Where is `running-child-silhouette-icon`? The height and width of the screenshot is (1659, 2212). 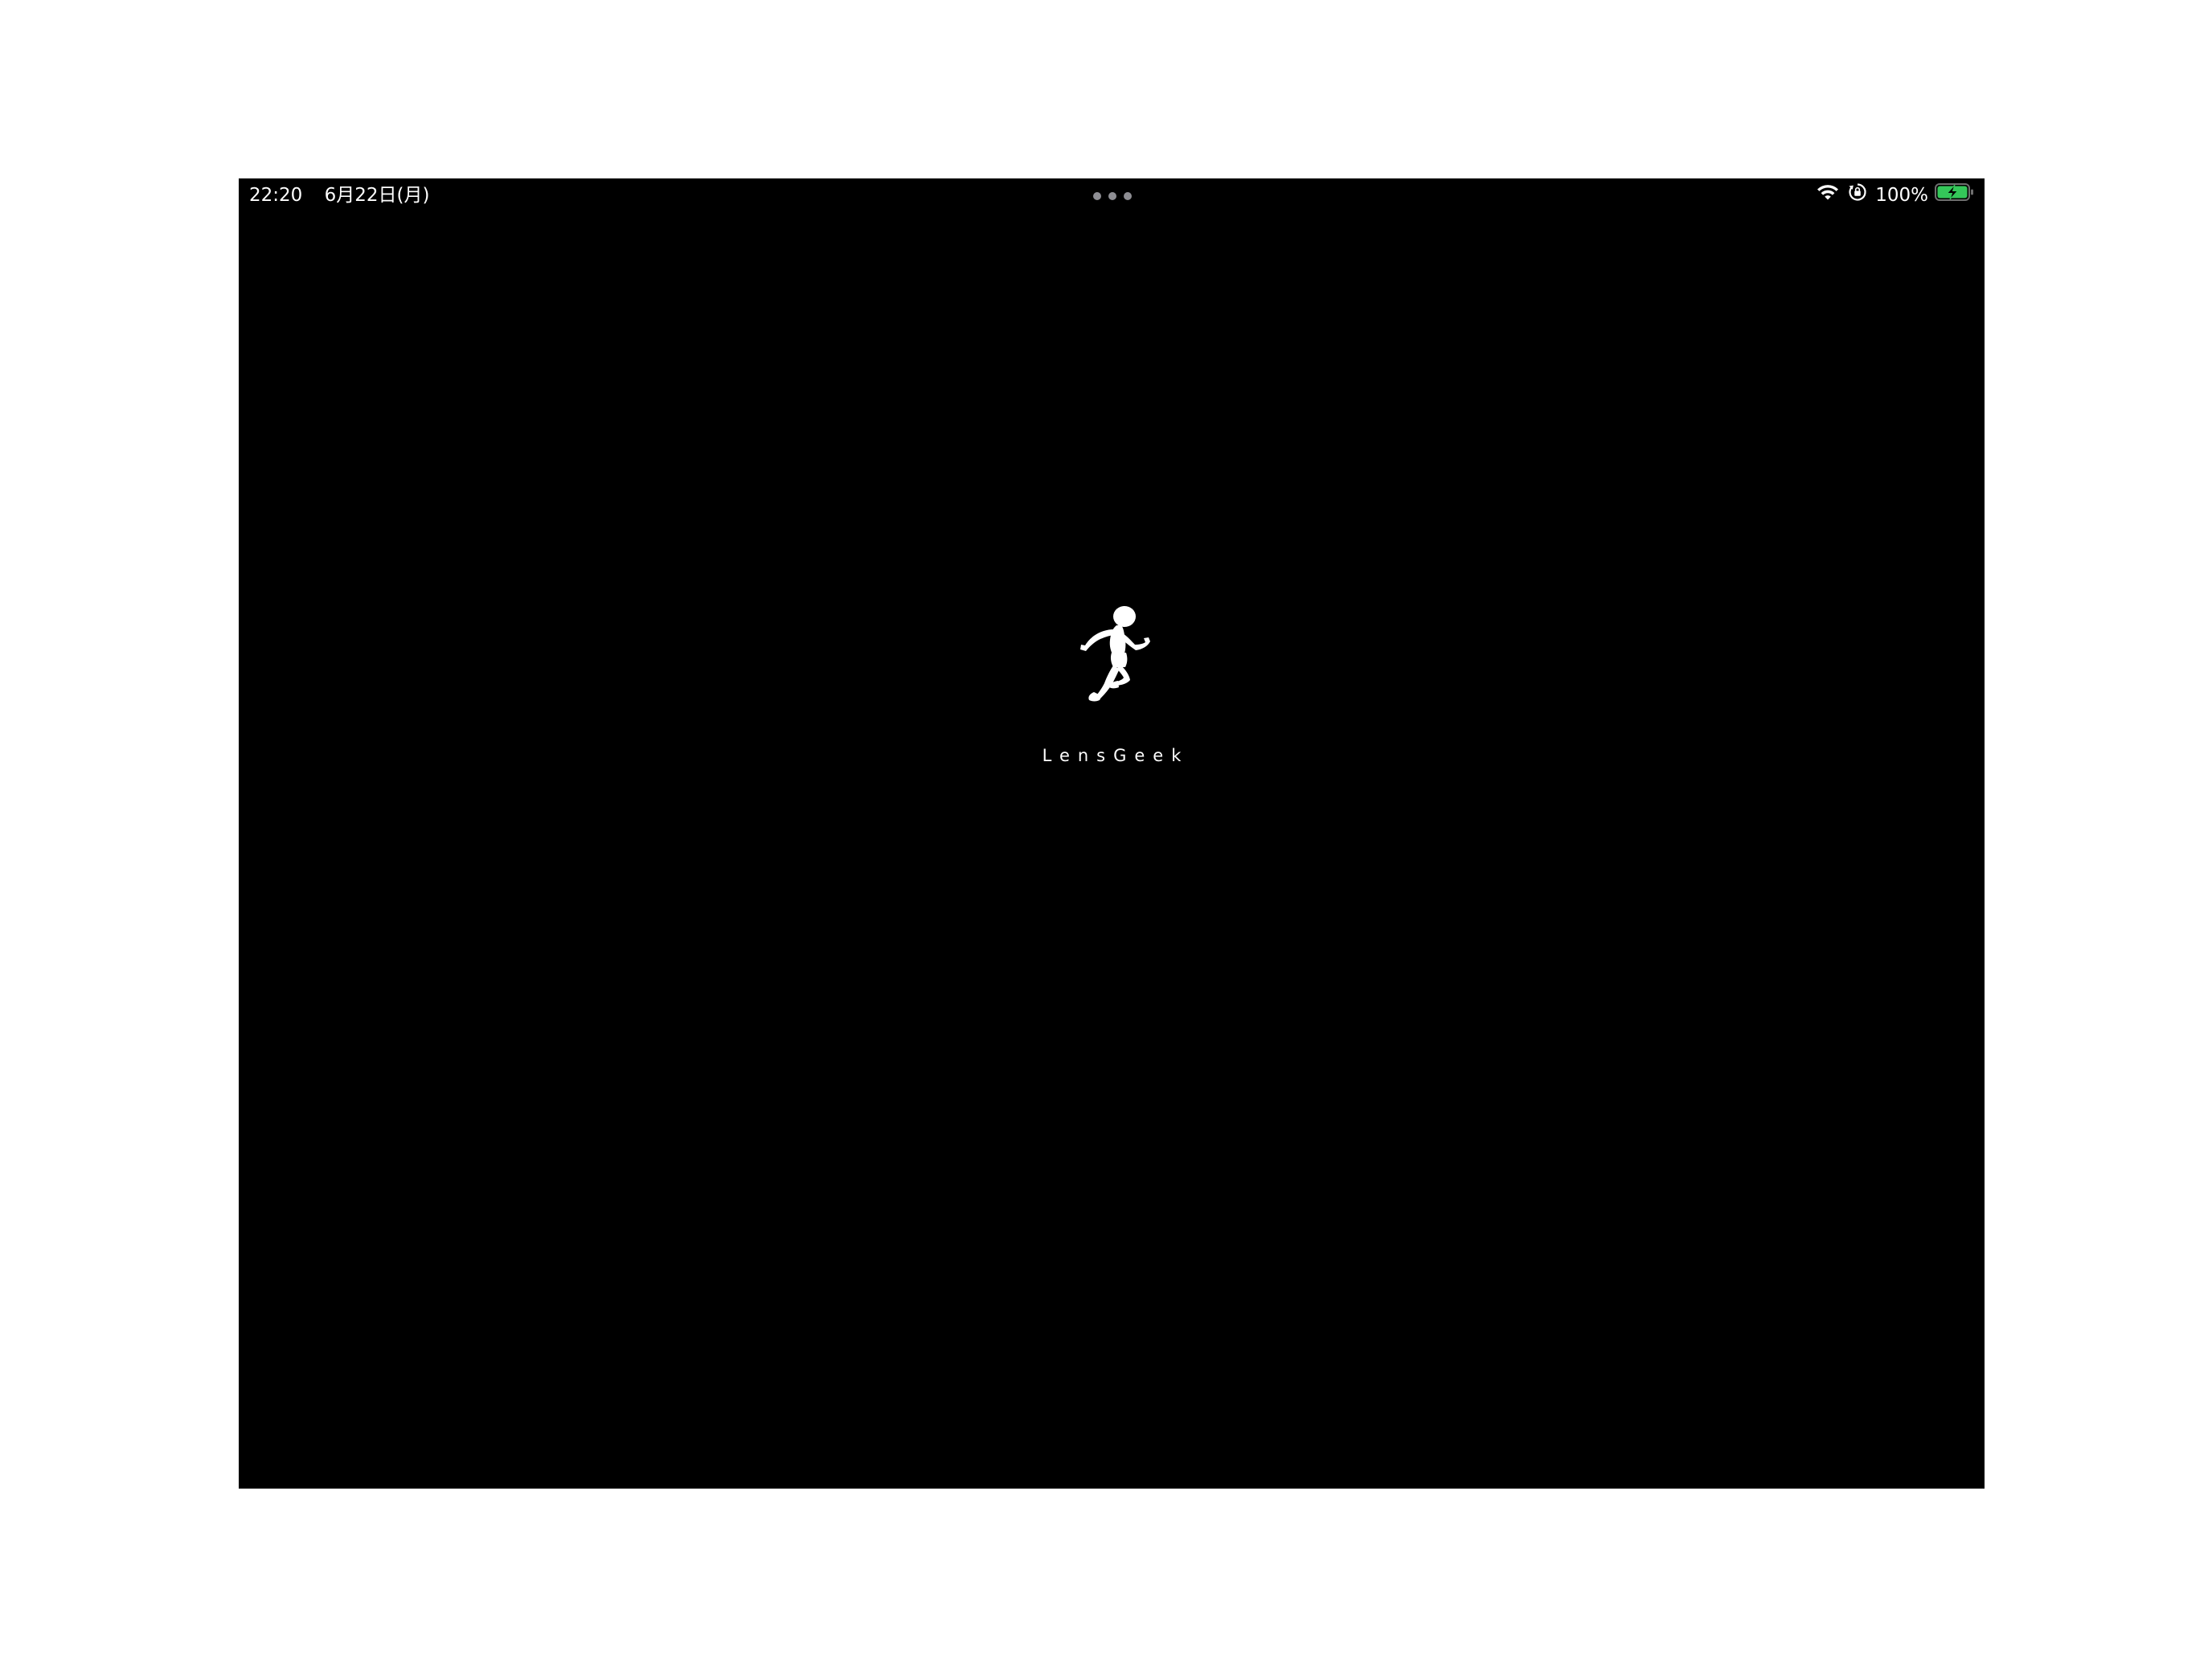 running-child-silhouette-icon is located at coordinates (1115, 654).